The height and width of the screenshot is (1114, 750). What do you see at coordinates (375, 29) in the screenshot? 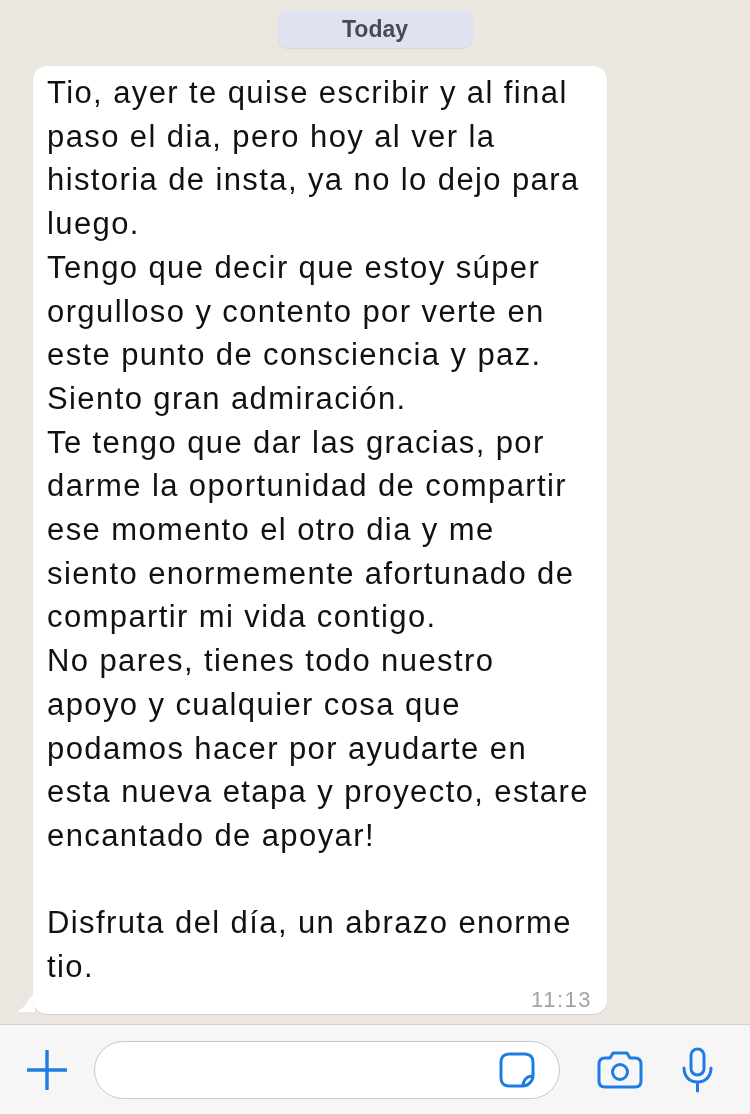
I see `date-chip: Today` at bounding box center [375, 29].